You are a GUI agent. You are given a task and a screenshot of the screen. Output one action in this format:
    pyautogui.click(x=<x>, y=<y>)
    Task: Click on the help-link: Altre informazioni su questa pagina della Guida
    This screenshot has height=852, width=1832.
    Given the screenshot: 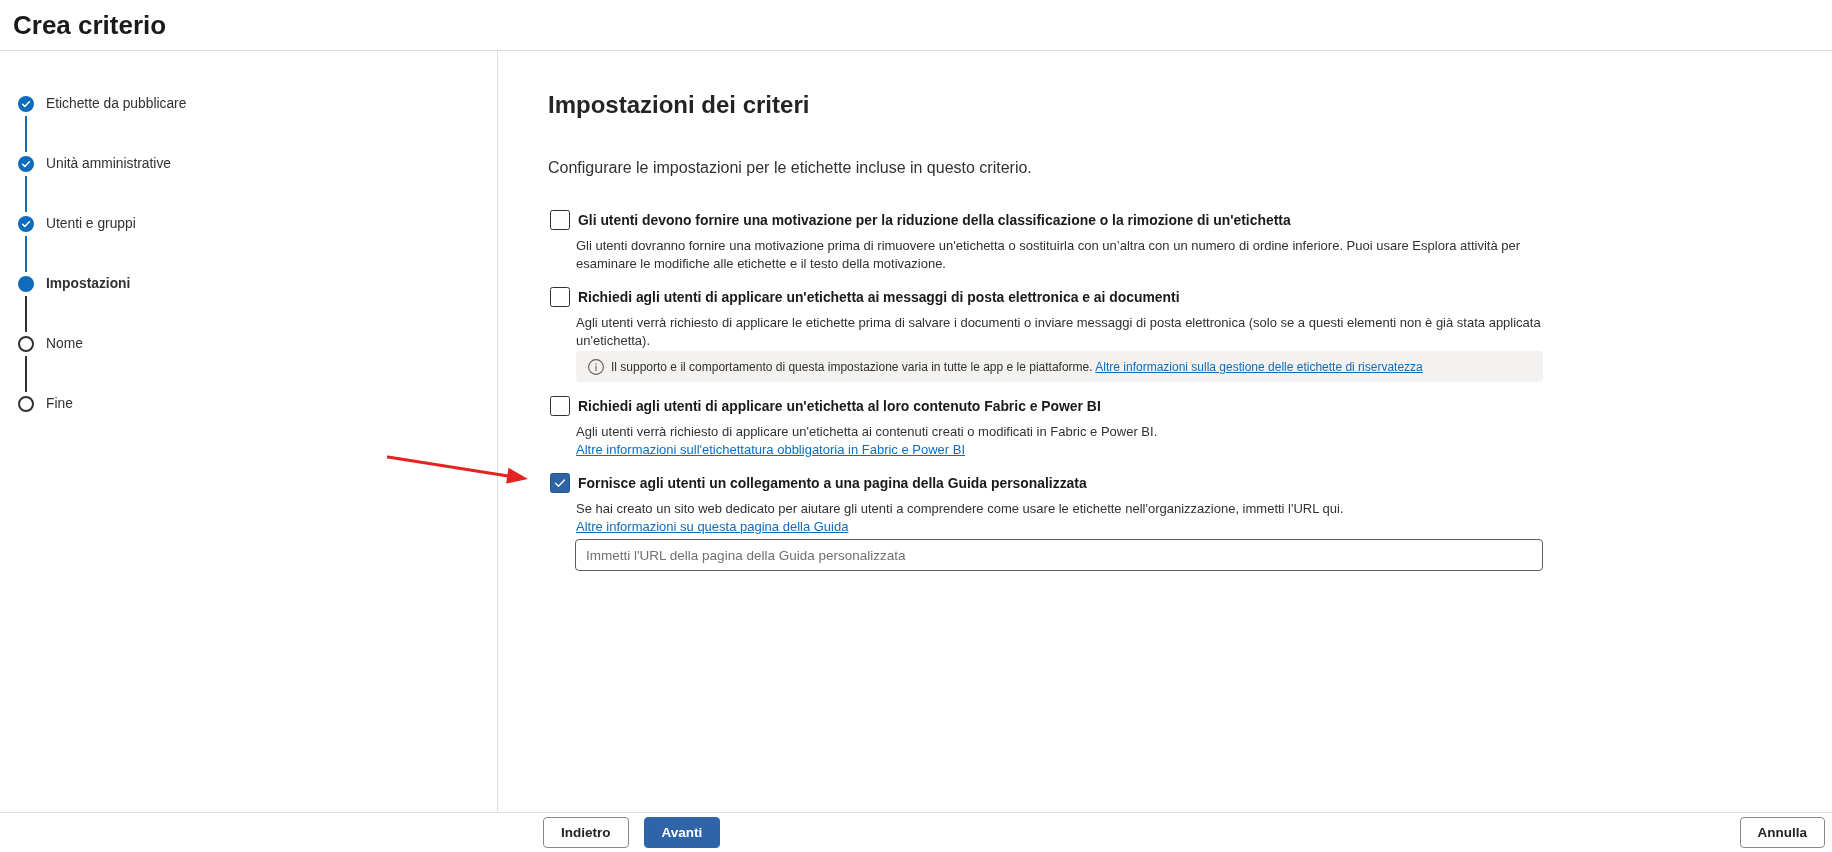 What is the action you would take?
    pyautogui.click(x=712, y=526)
    